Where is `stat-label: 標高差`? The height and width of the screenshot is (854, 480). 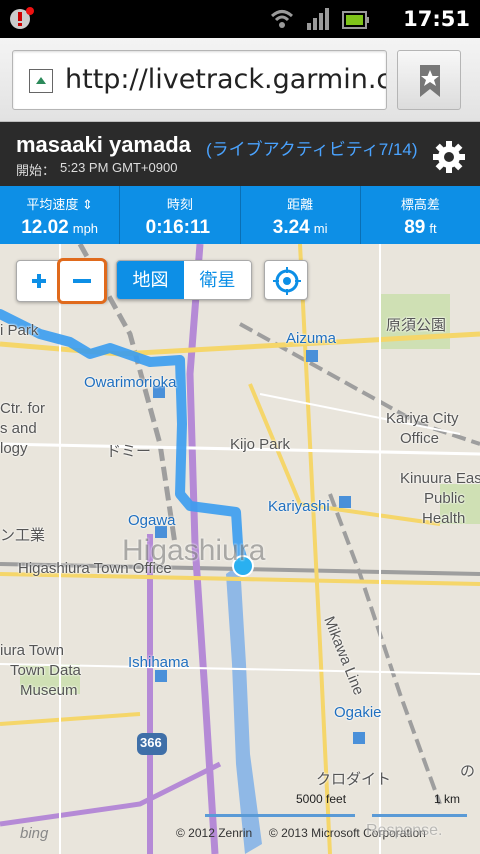 stat-label: 標高差 is located at coordinates (420, 204).